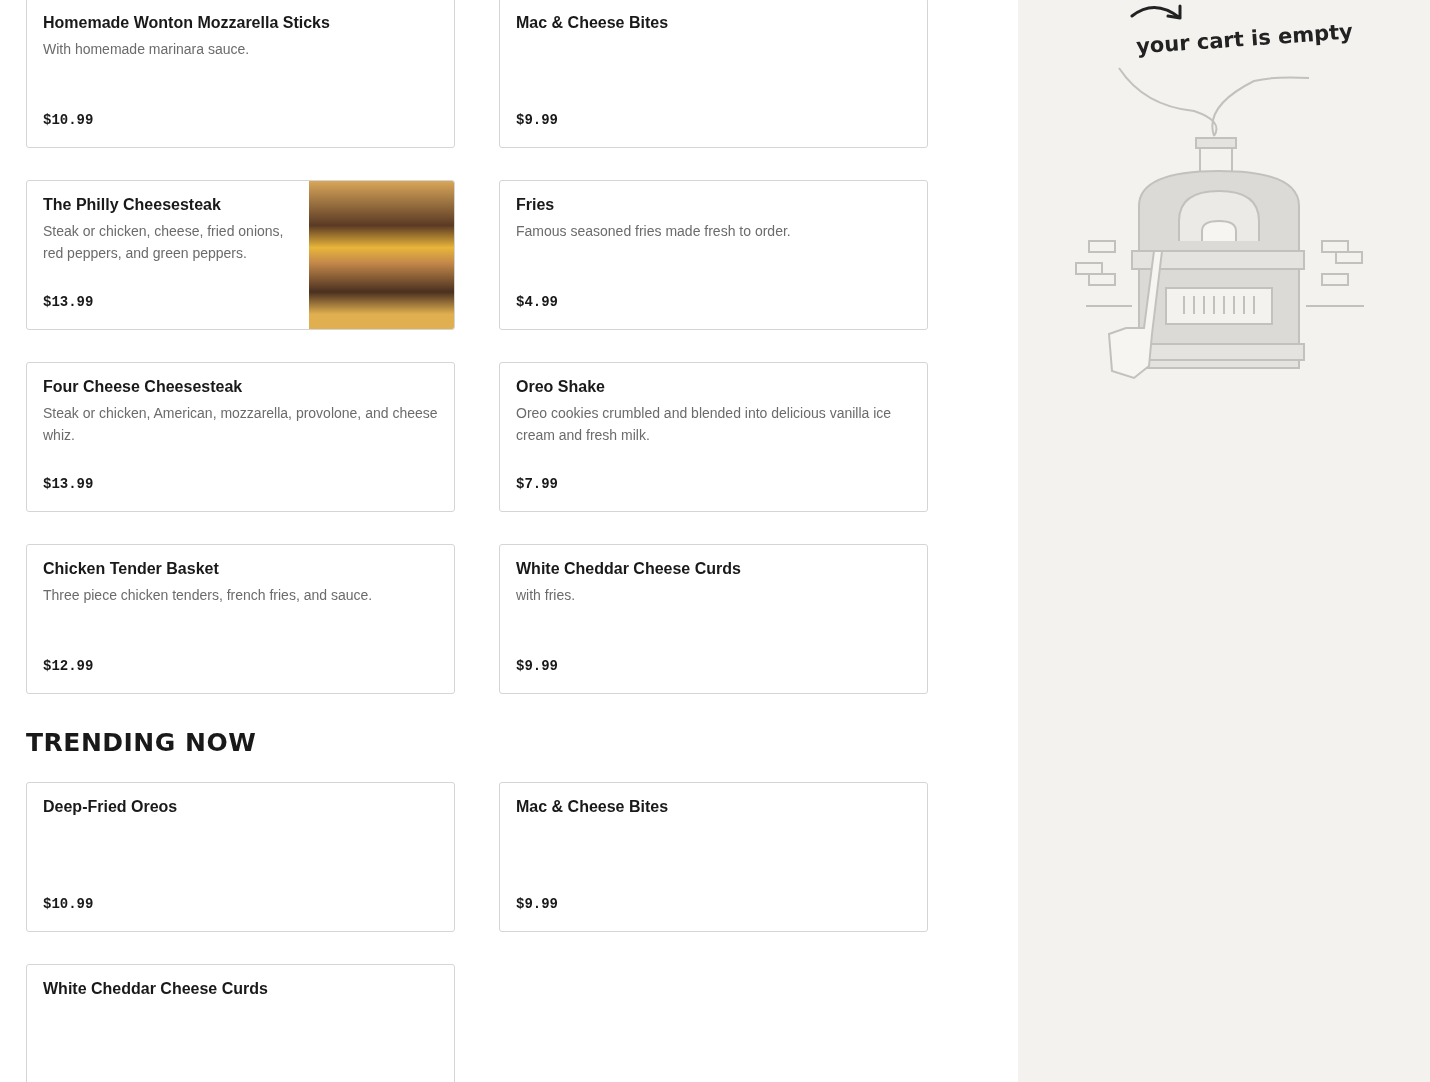  What do you see at coordinates (1244, 39) in the screenshot?
I see `empty-cart-message: your cart is empty` at bounding box center [1244, 39].